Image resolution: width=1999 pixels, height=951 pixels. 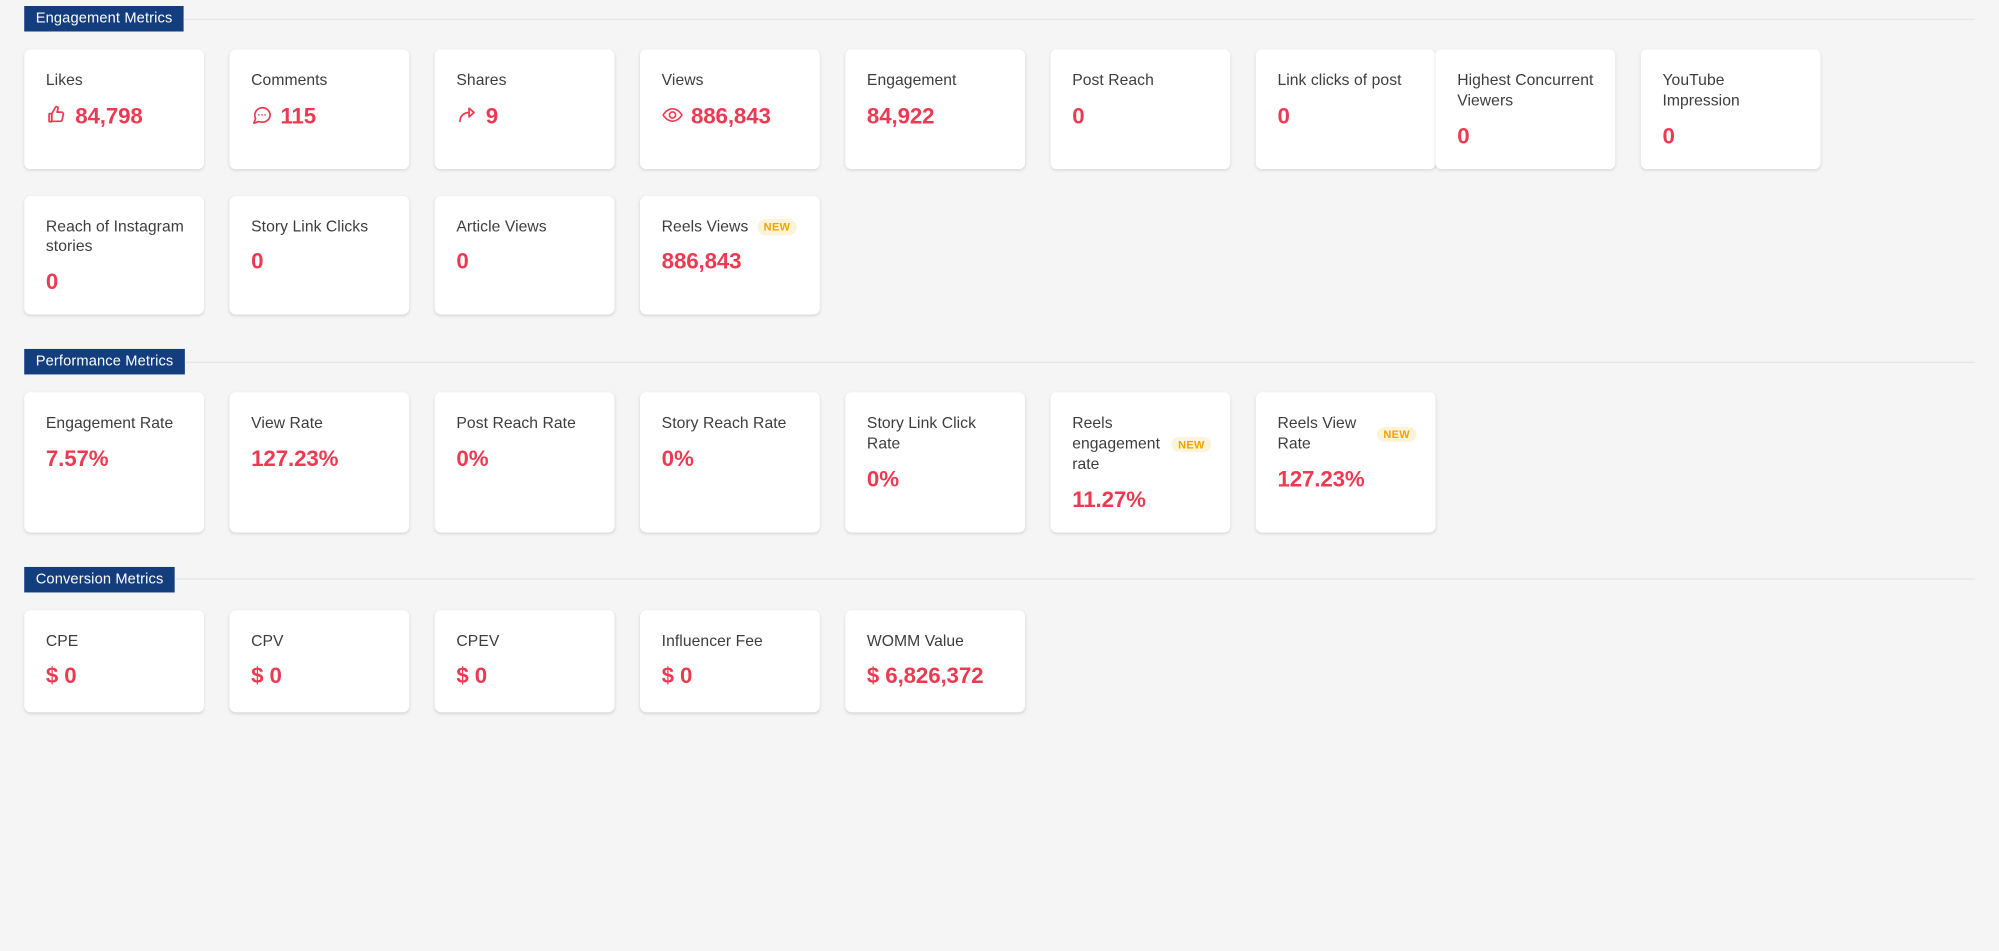 What do you see at coordinates (478, 640) in the screenshot?
I see `metric-label: CPEV` at bounding box center [478, 640].